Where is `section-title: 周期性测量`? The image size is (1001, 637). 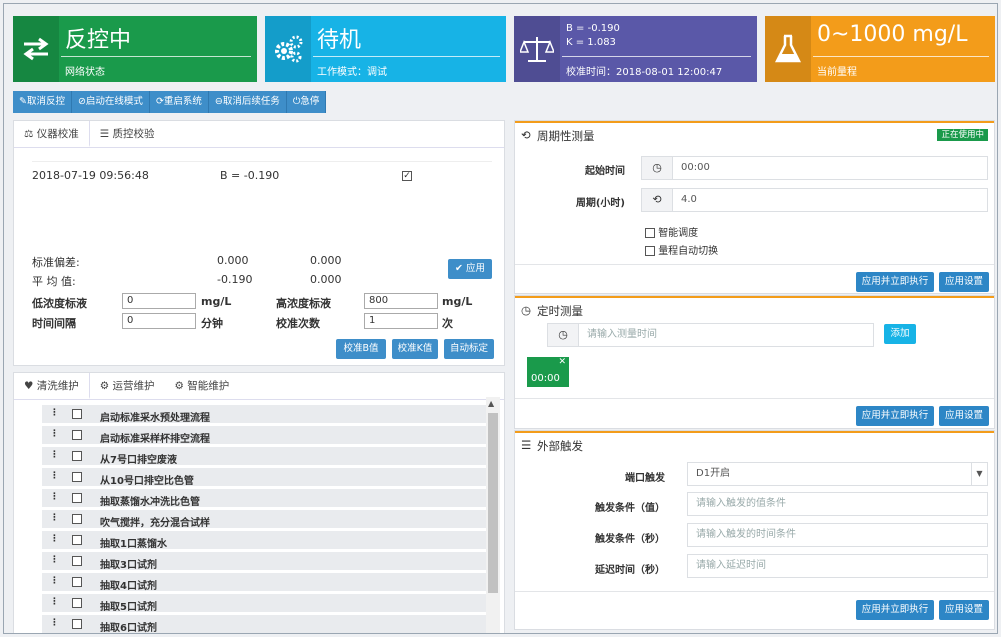 section-title: 周期性测量 is located at coordinates (566, 136).